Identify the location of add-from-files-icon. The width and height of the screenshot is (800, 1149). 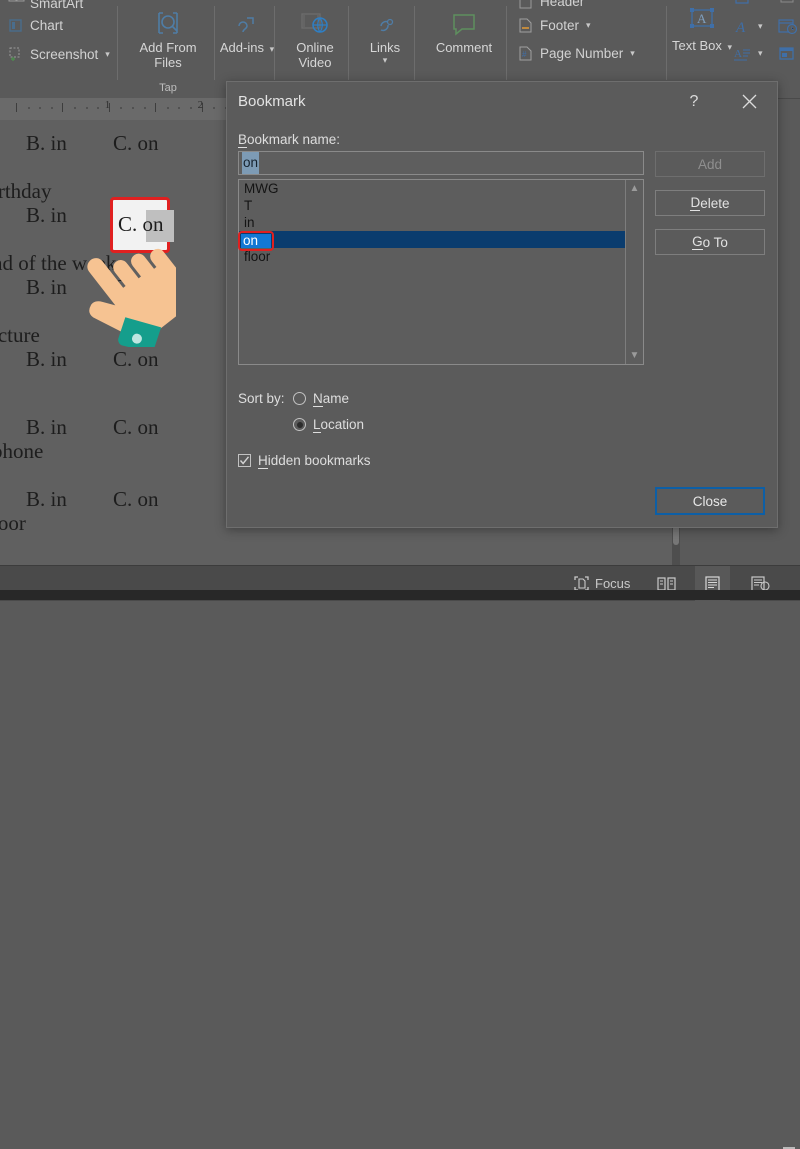
(168, 21).